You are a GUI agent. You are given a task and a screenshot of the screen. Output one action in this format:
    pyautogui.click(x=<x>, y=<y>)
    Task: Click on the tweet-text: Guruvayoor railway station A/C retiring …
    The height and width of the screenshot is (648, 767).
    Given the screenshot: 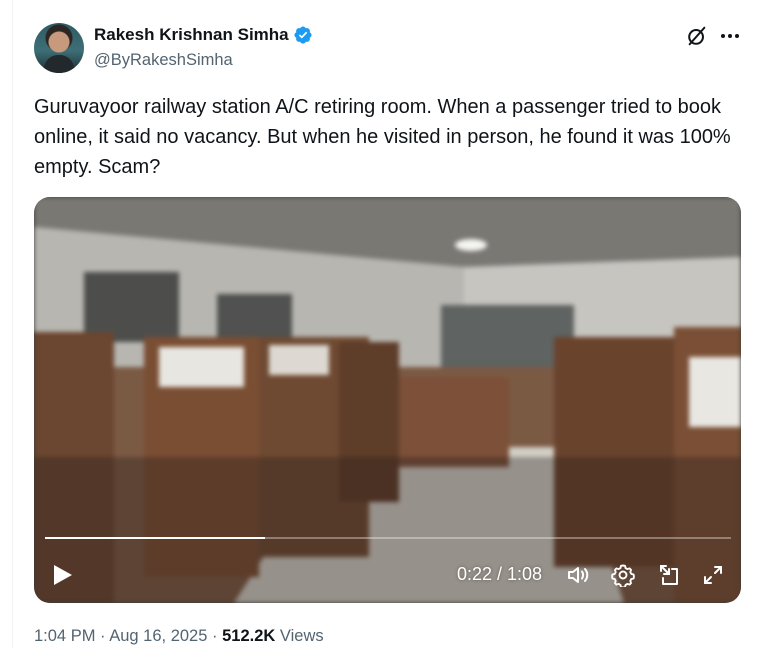 What is the action you would take?
    pyautogui.click(x=382, y=137)
    